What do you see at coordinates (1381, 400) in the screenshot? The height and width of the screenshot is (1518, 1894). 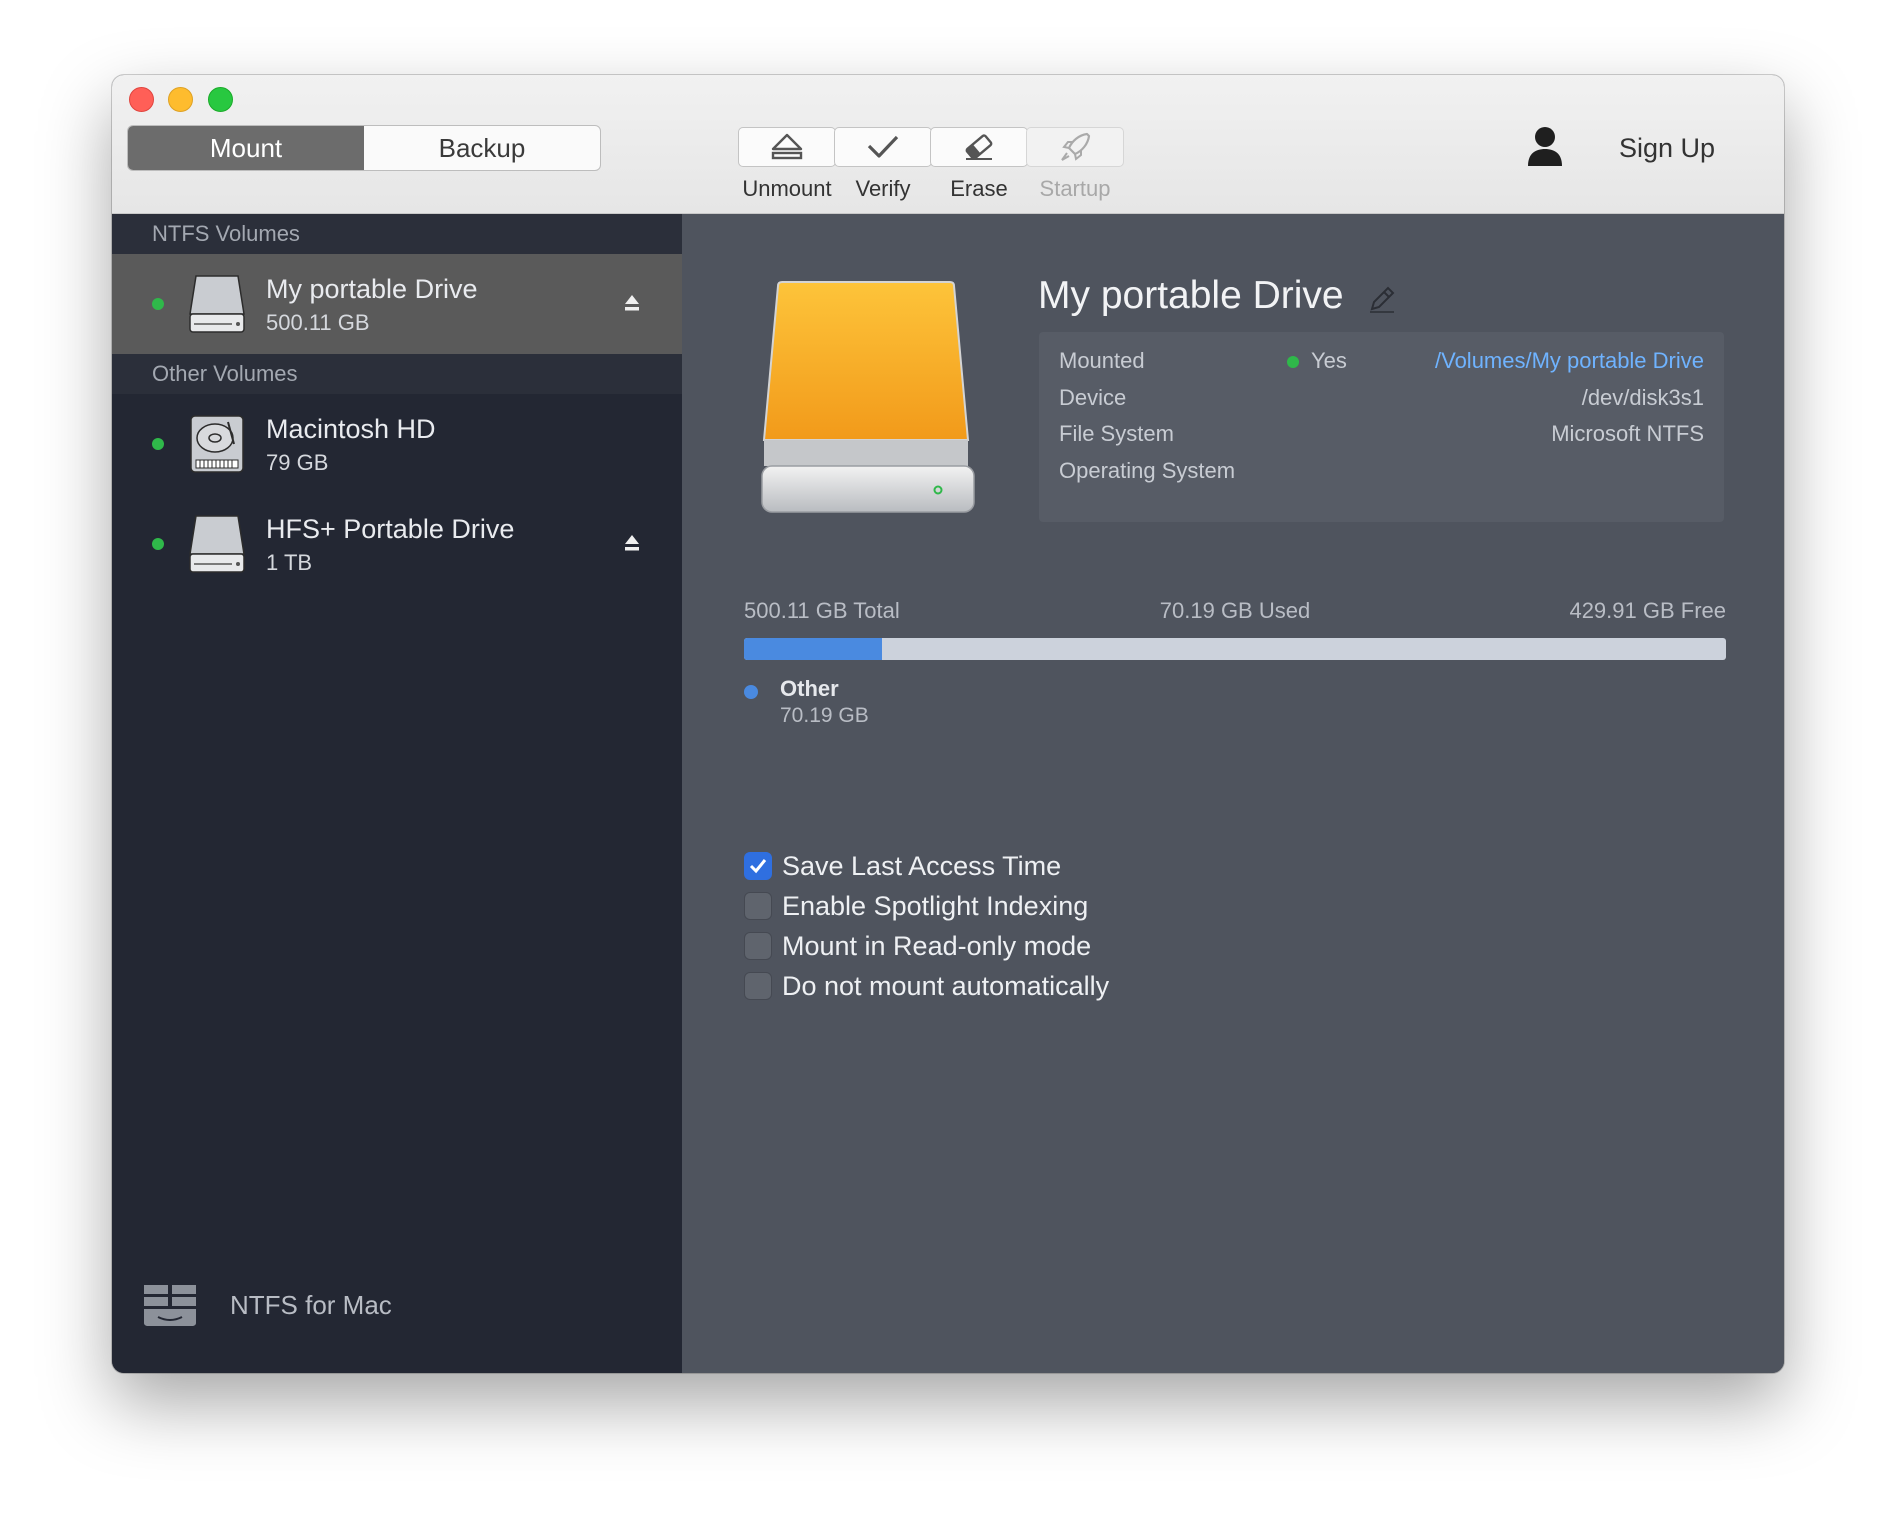 I see `info-row-device: Device /dev/disk3s1` at bounding box center [1381, 400].